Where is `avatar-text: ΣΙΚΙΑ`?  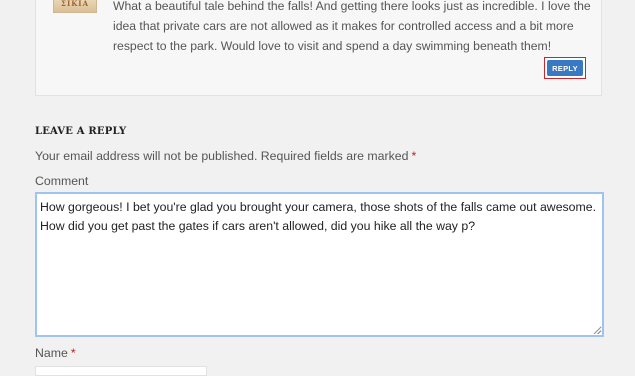
avatar-text: ΣΙΚΙΑ is located at coordinates (75, 4).